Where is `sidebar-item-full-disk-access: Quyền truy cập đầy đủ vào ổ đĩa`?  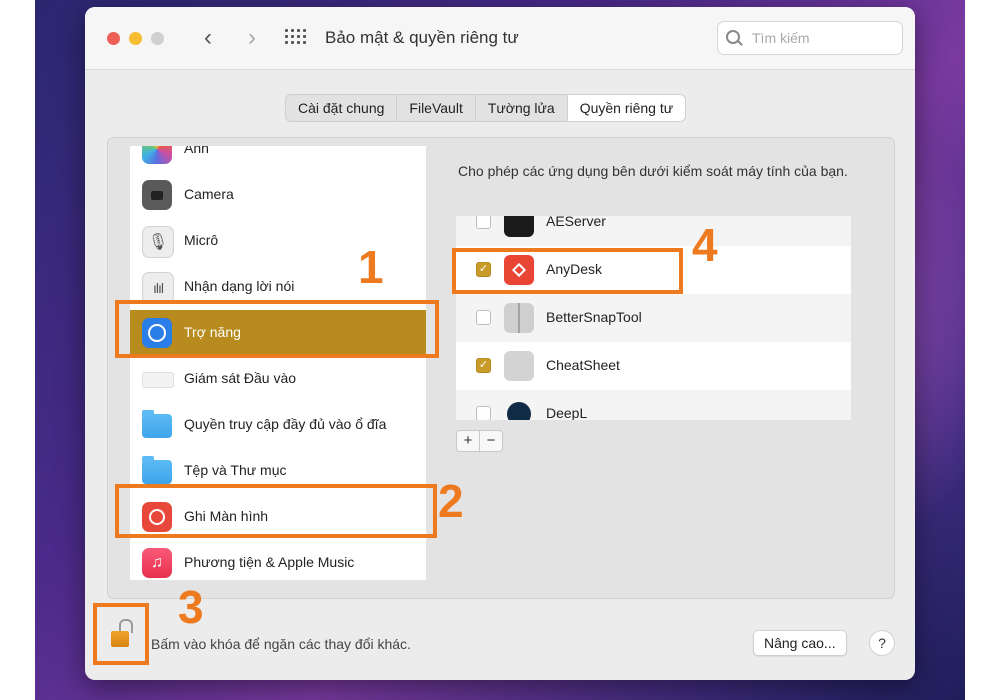 sidebar-item-full-disk-access: Quyền truy cập đầy đủ vào ổ đĩa is located at coordinates (278, 425).